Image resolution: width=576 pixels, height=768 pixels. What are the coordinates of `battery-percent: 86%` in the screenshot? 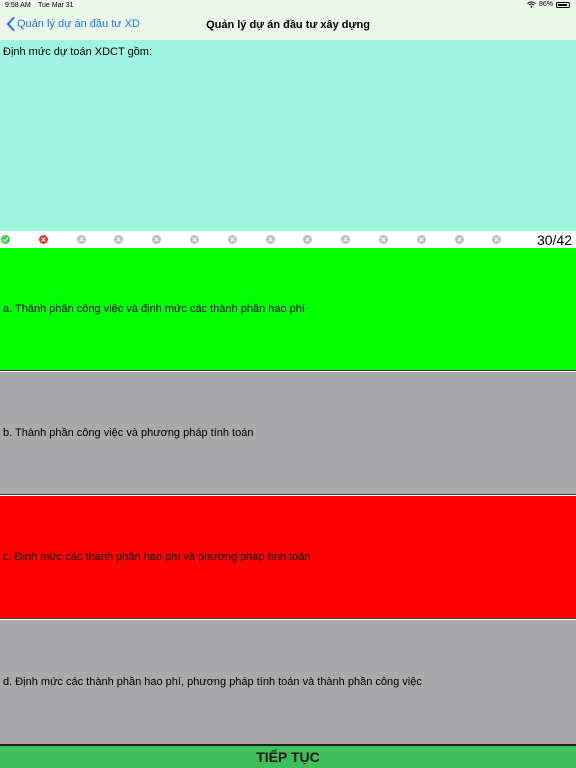 It's located at (545, 4).